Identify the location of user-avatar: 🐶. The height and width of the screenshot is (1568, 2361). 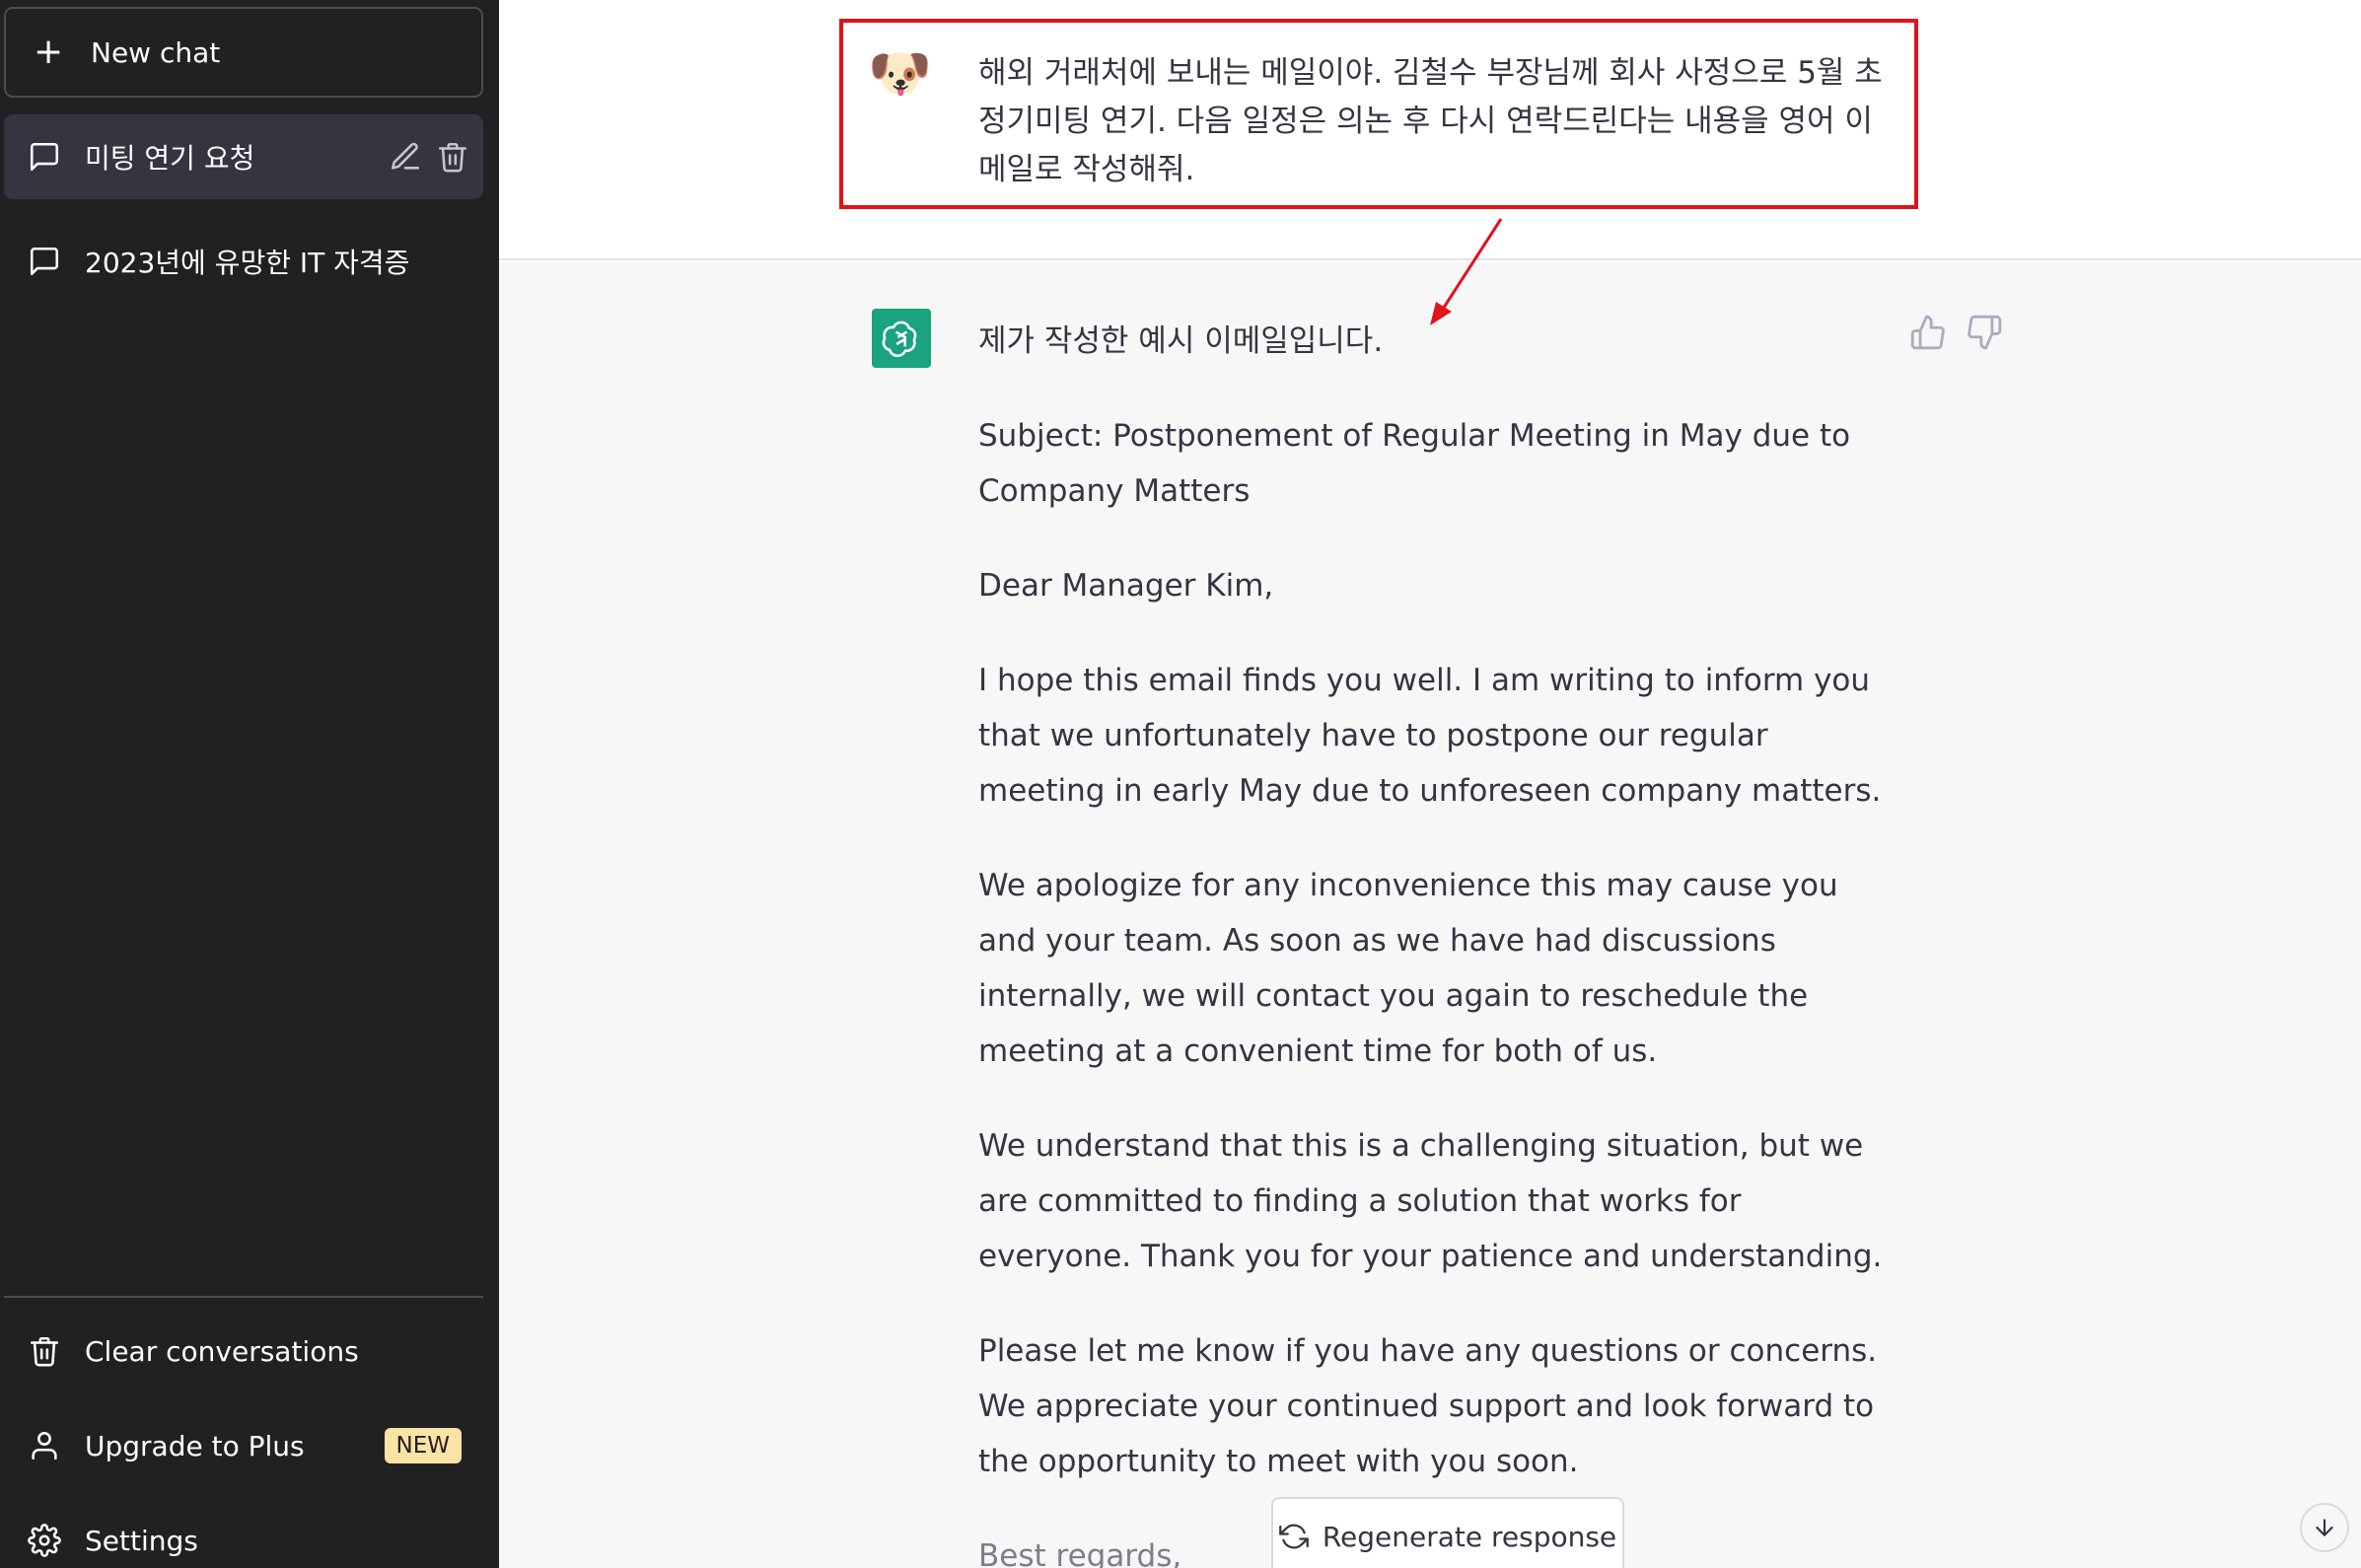
(900, 74).